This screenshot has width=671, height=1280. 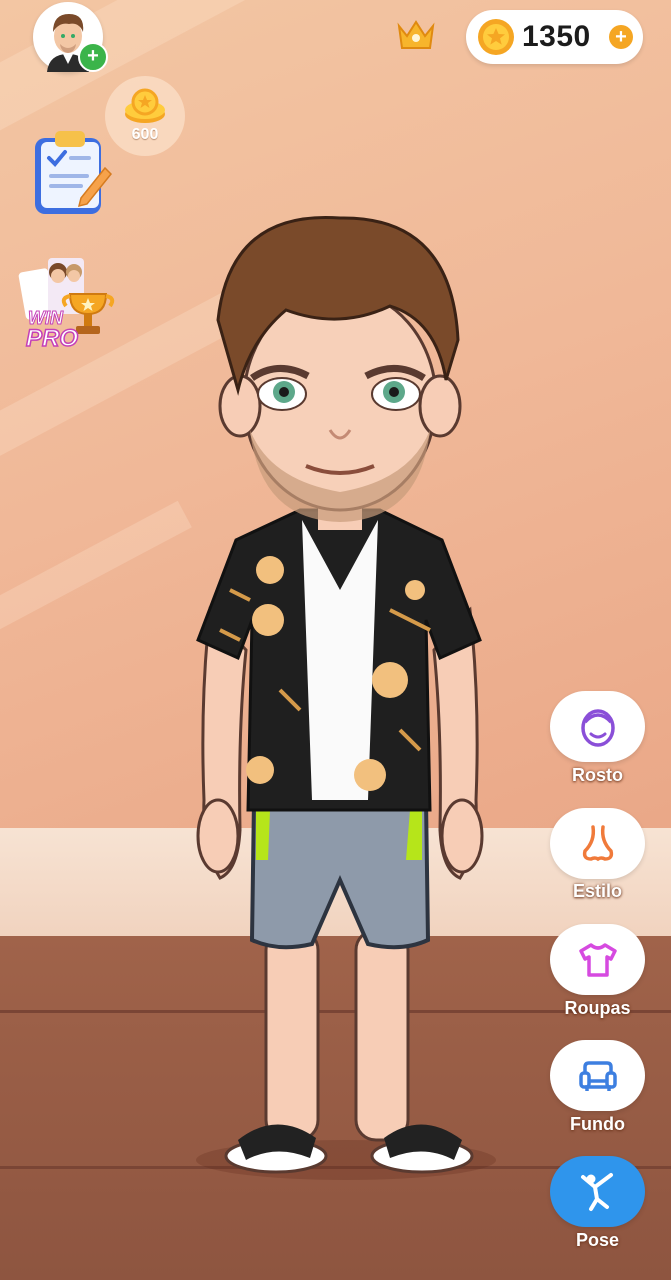 I want to click on reward-bubble: 600, so click(x=145, y=116).